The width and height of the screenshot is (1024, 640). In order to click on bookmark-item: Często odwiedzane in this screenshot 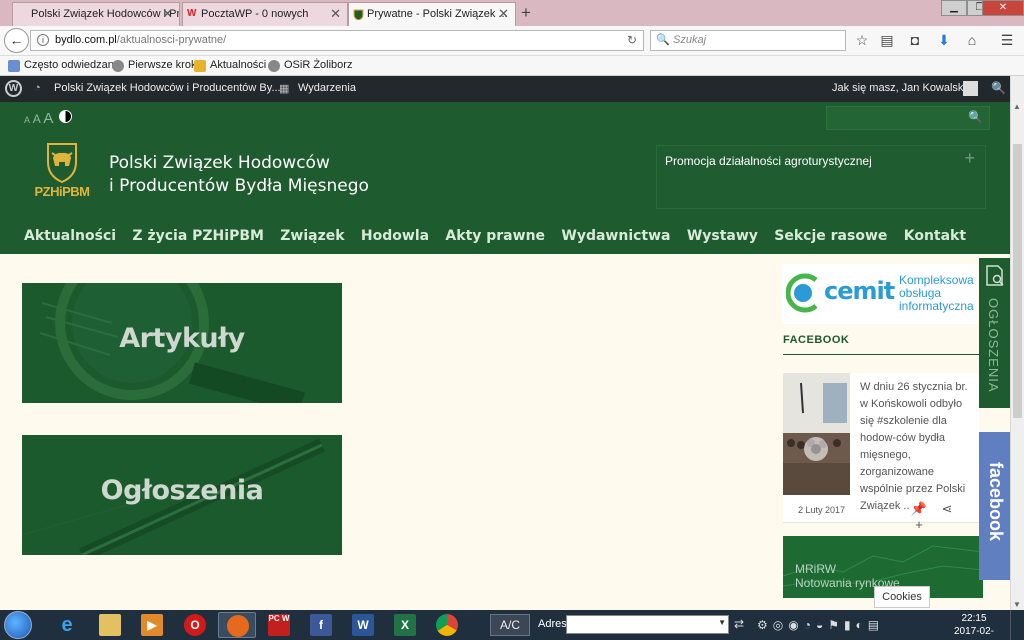, I will do `click(64, 65)`.